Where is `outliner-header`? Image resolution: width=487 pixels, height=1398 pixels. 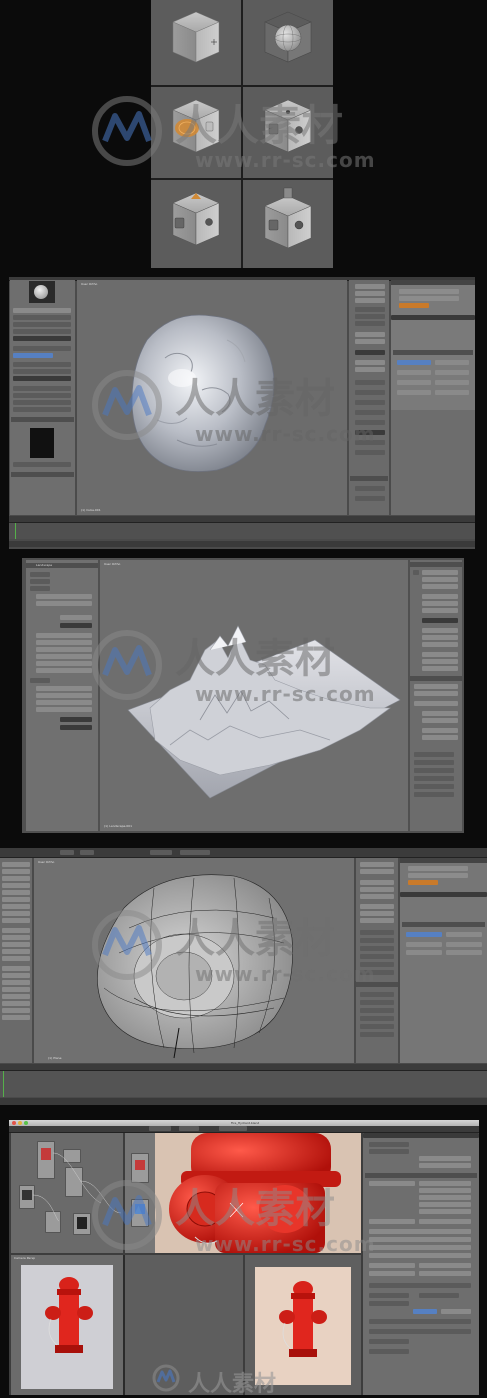 outliner-header is located at coordinates (443, 860).